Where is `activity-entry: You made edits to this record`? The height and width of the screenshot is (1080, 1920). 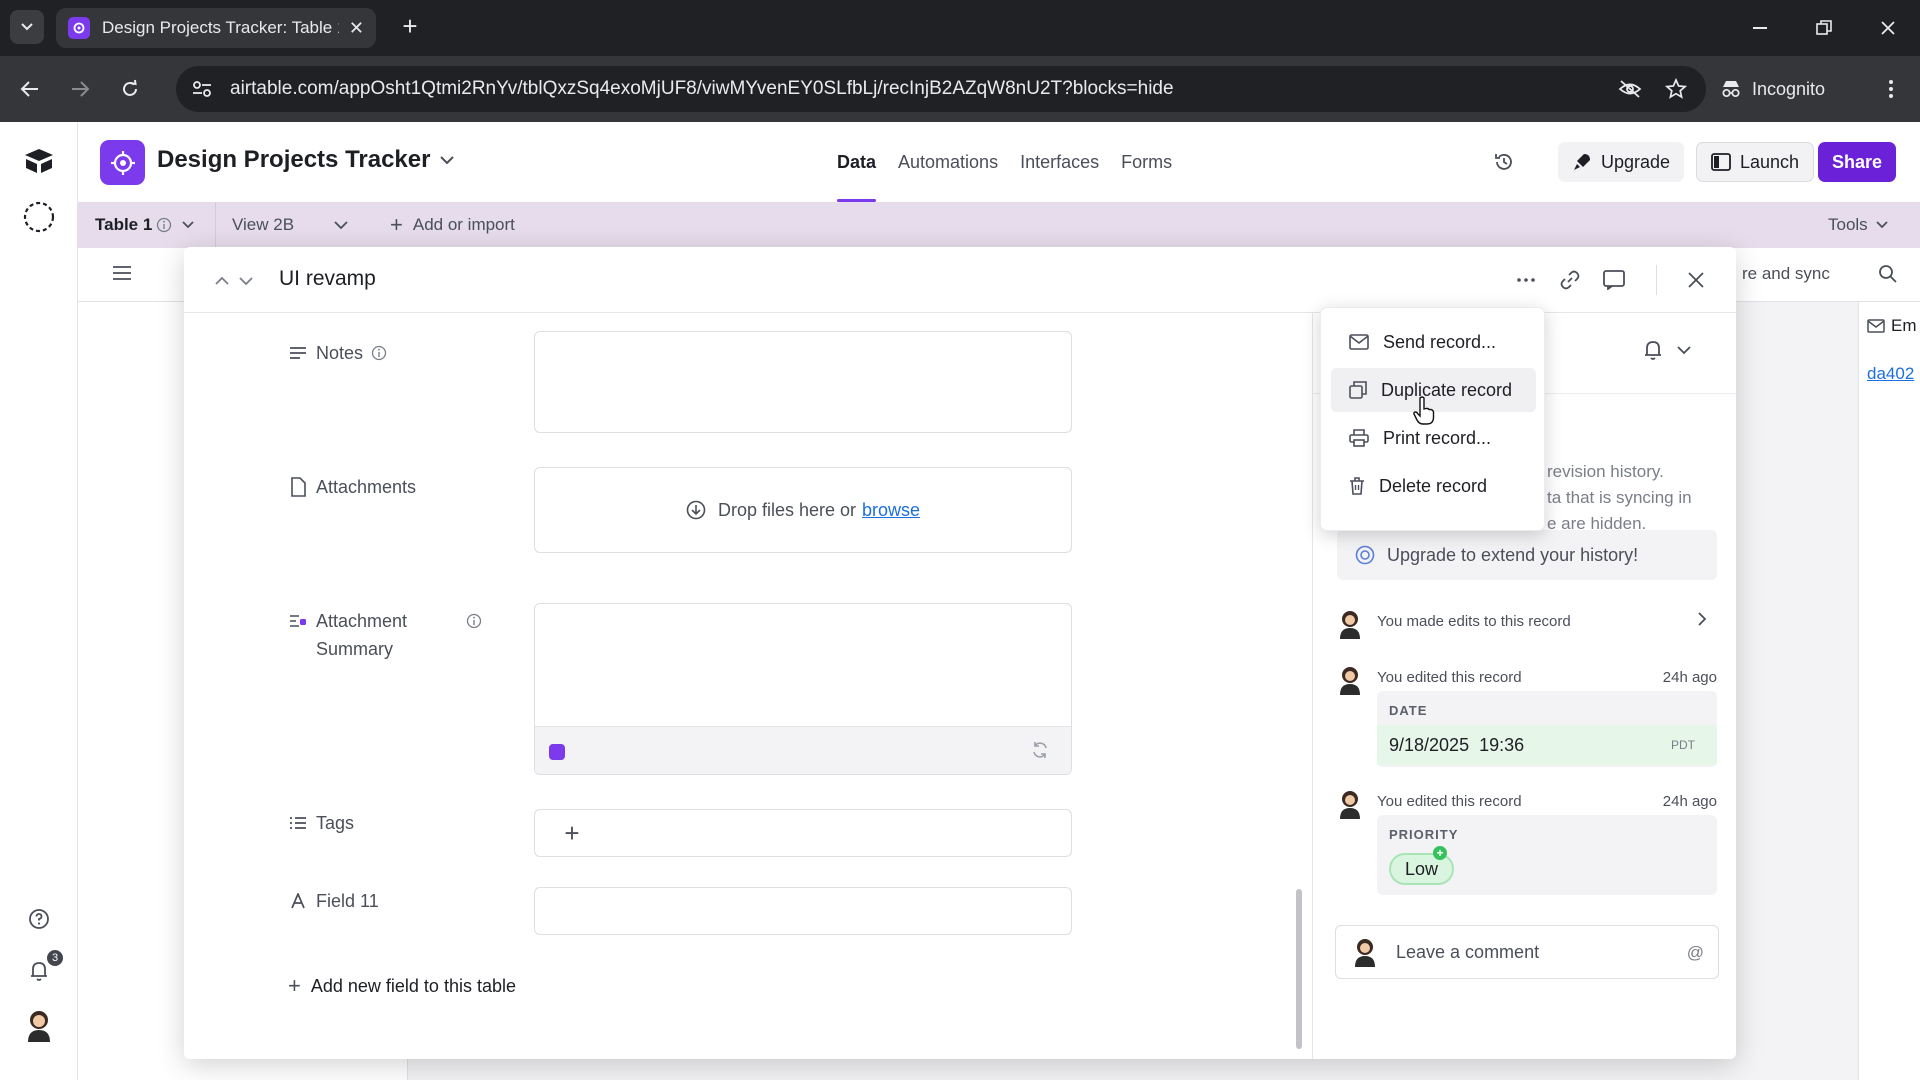 activity-entry: You made edits to this record is located at coordinates (1527, 626).